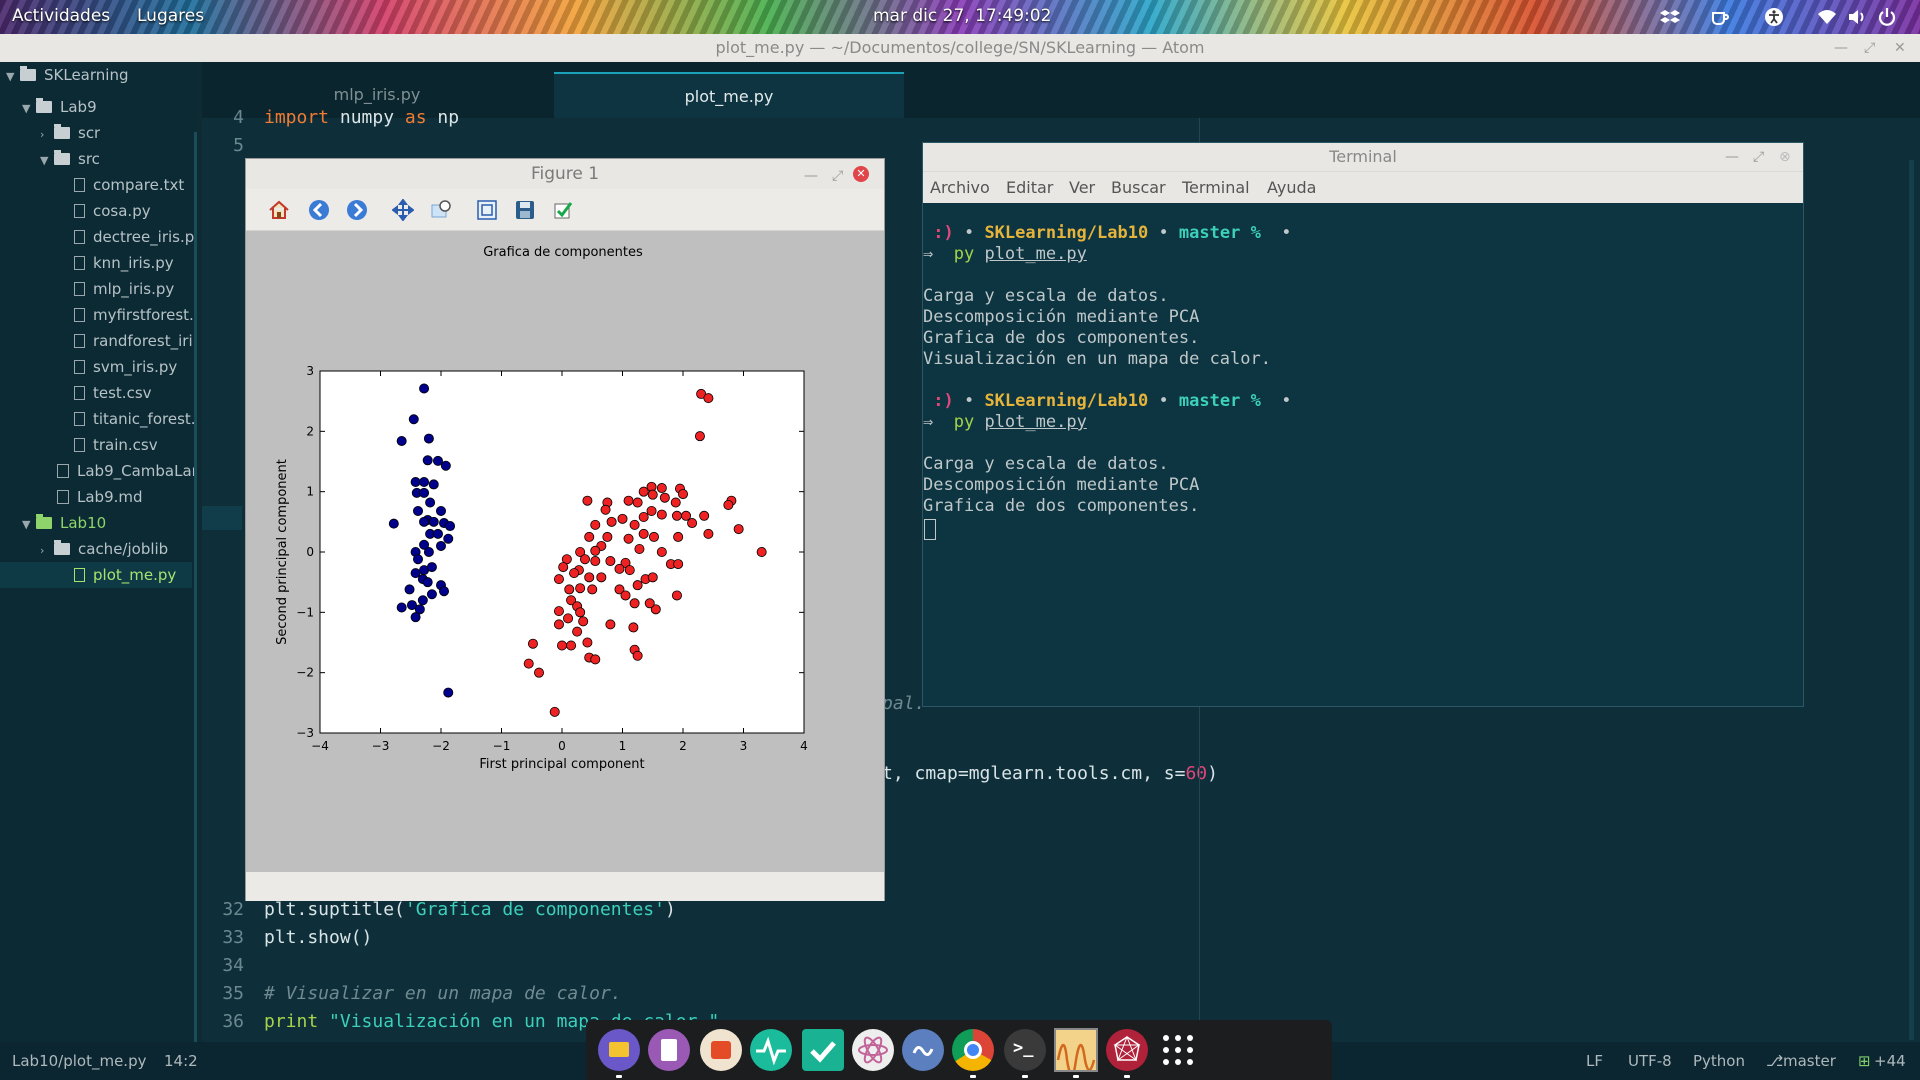 The width and height of the screenshot is (1920, 1080). Describe the element at coordinates (134, 341) in the screenshot. I see `tree-file: randforest_iri` at that location.